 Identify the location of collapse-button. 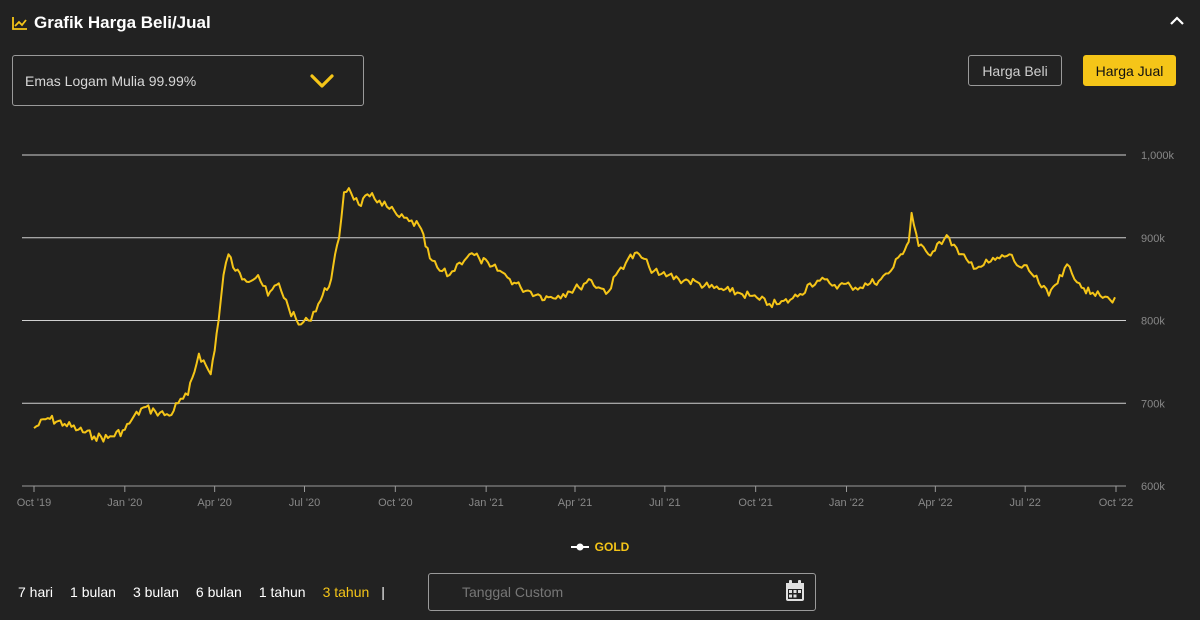
(1177, 21).